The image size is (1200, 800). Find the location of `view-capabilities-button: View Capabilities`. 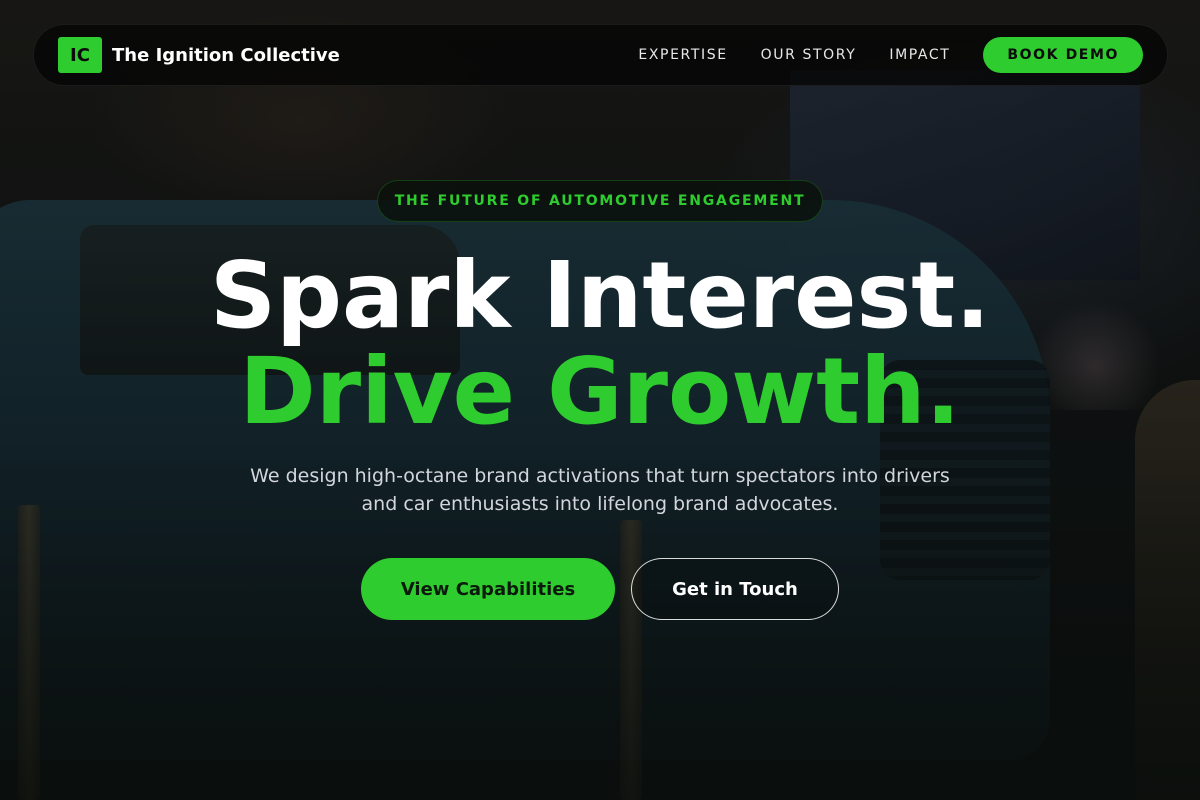

view-capabilities-button: View Capabilities is located at coordinates (488, 589).